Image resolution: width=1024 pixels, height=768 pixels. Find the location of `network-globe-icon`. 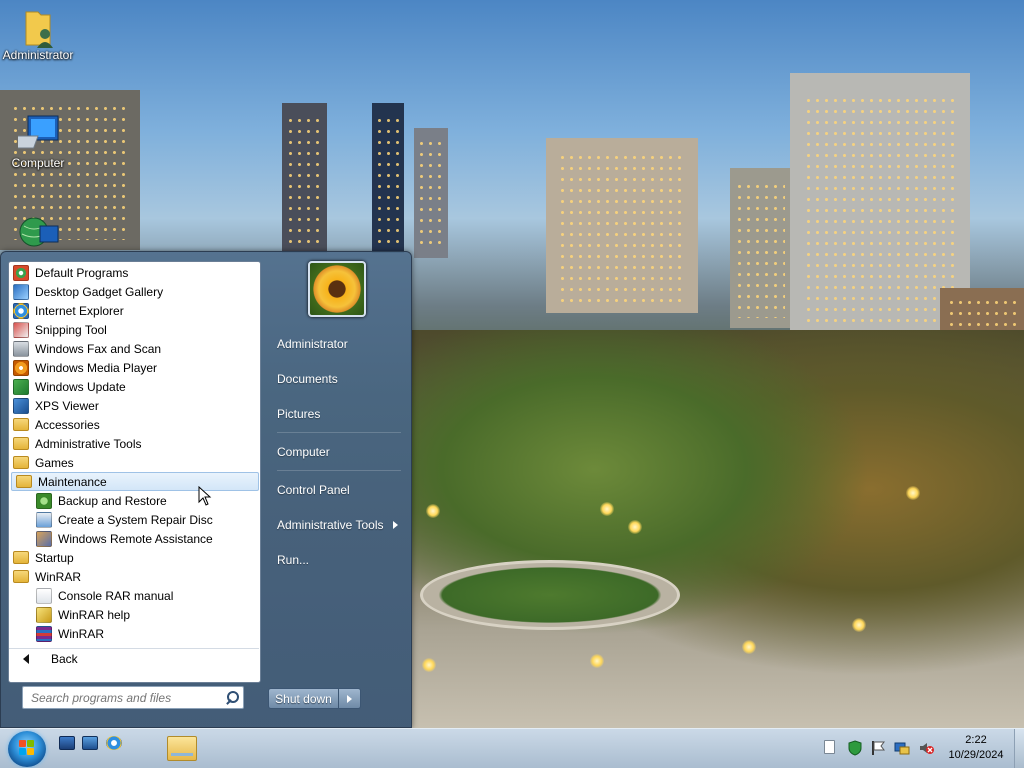

network-globe-icon is located at coordinates (38, 232).